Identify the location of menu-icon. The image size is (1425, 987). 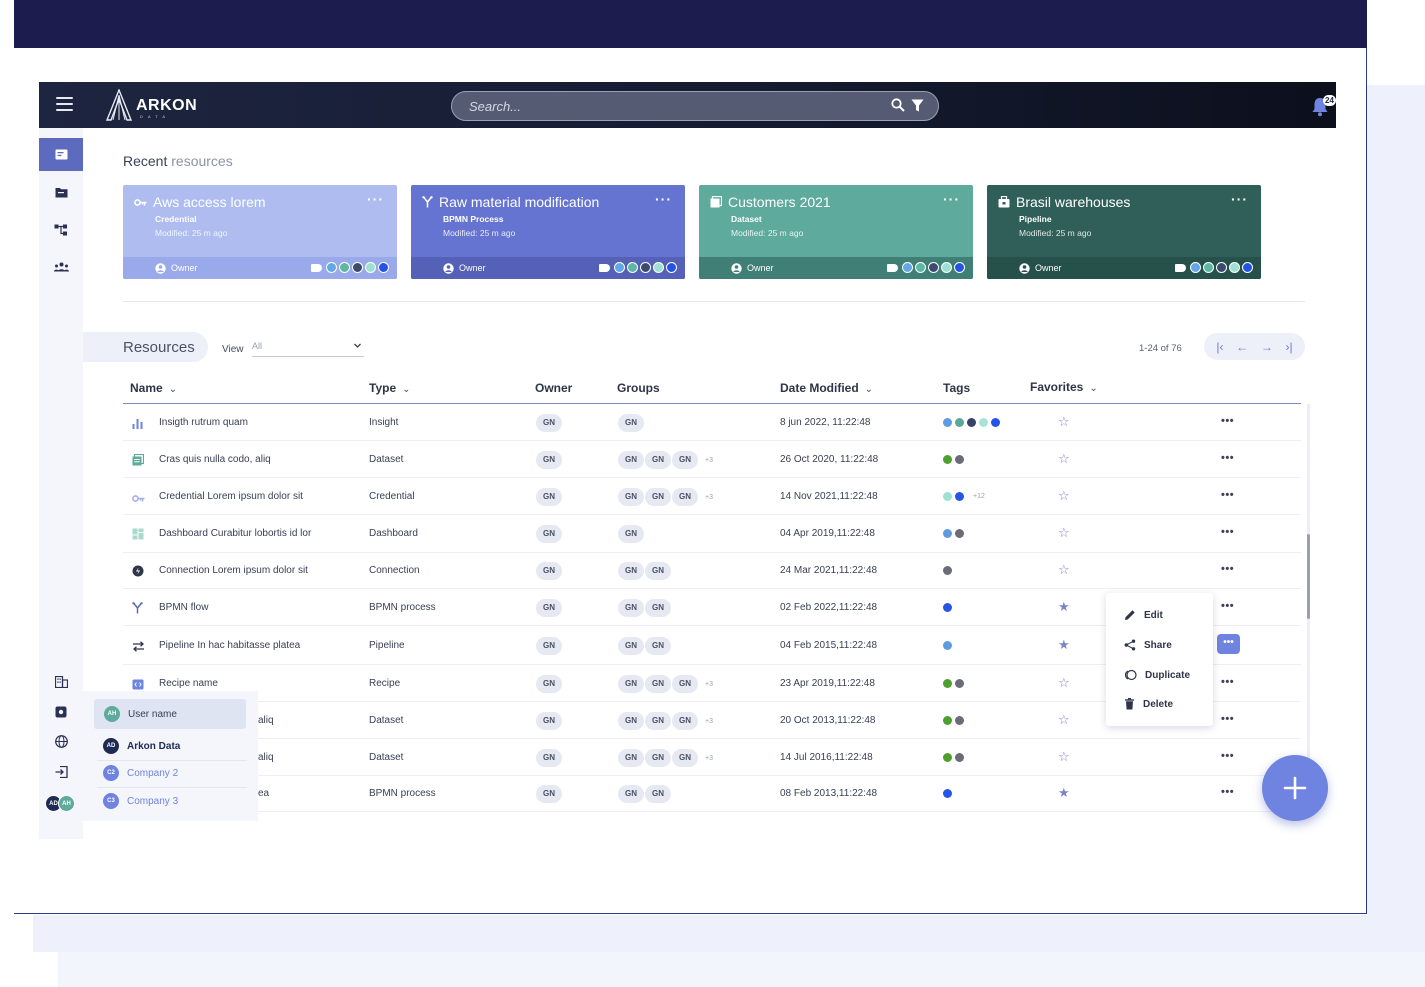
(64, 104).